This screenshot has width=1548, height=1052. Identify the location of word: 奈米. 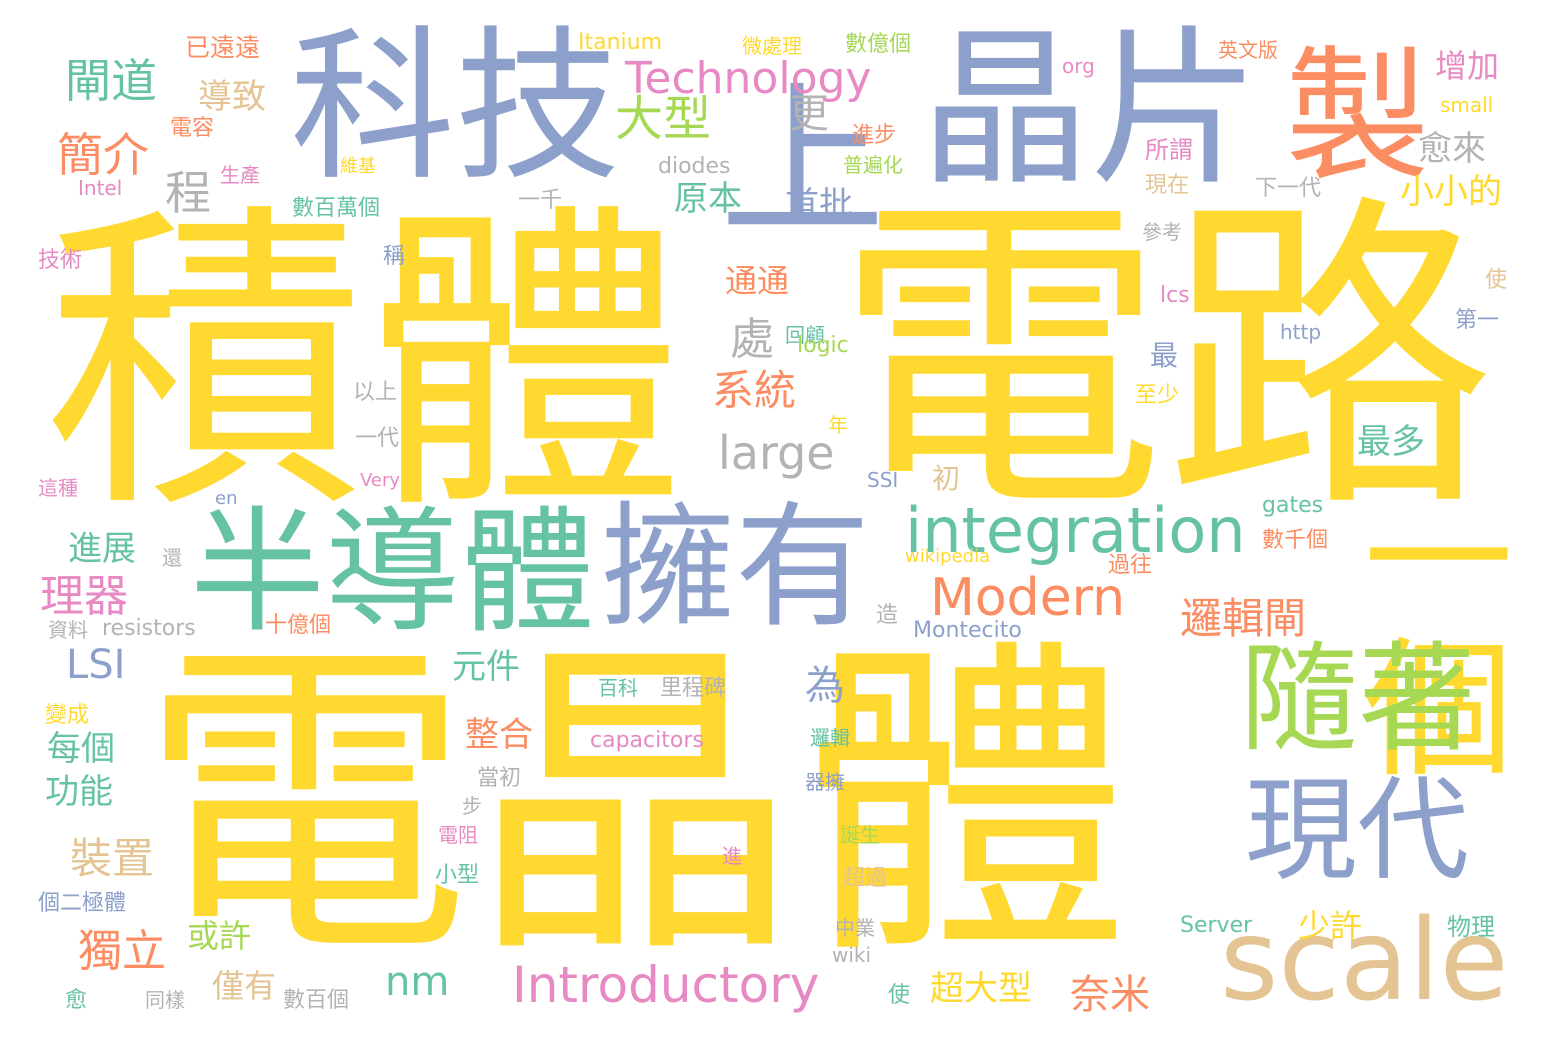
(1110, 995).